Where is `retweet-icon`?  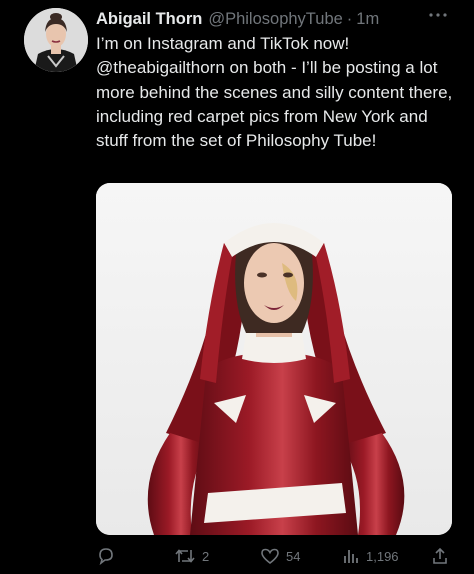 retweet-icon is located at coordinates (185, 556).